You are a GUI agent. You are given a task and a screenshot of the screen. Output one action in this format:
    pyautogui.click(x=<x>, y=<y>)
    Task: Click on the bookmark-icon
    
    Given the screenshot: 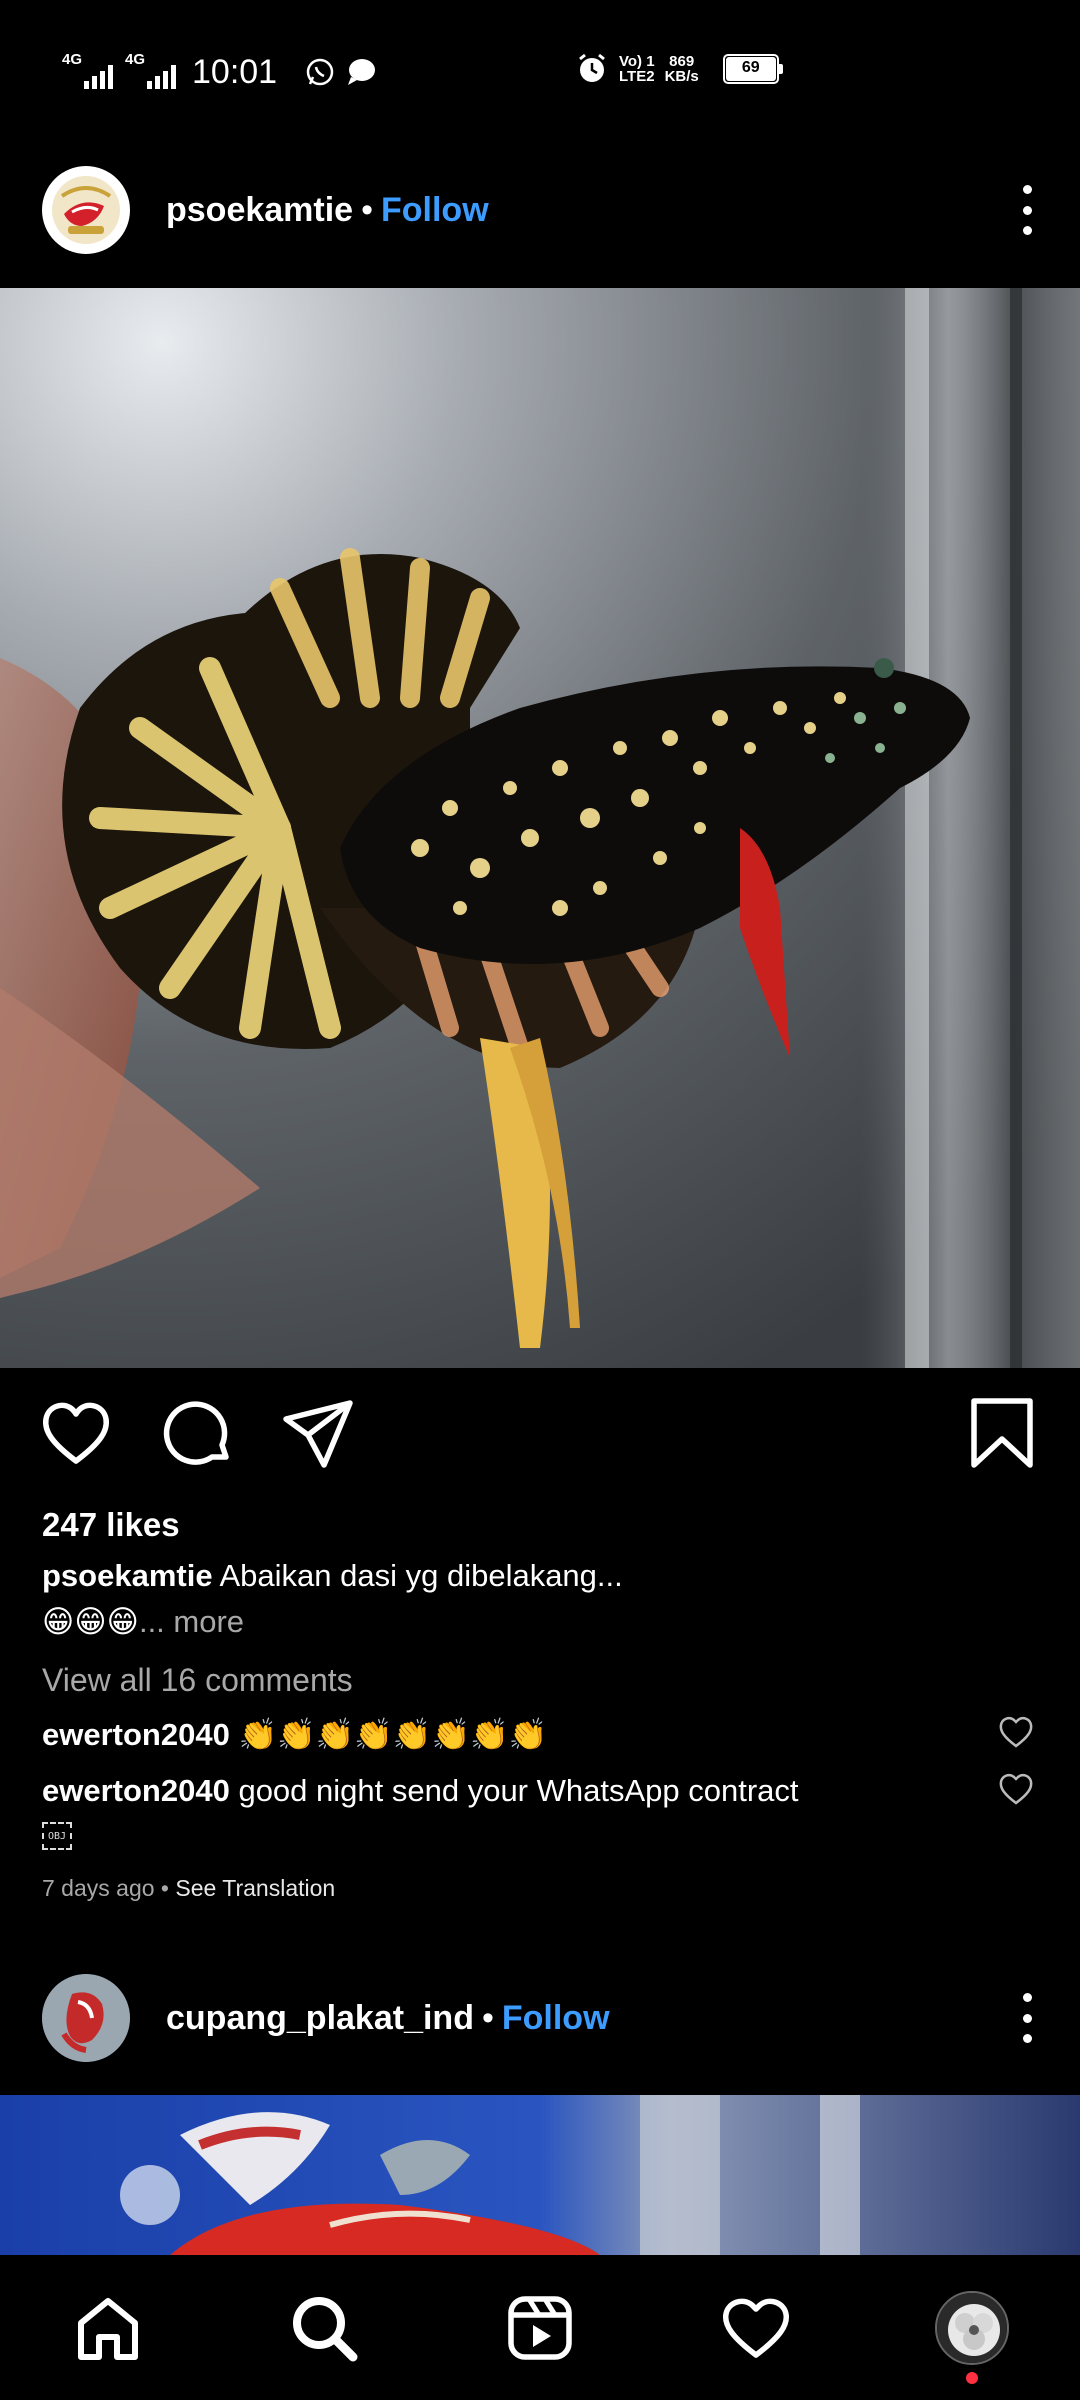 What is the action you would take?
    pyautogui.click(x=1002, y=1433)
    